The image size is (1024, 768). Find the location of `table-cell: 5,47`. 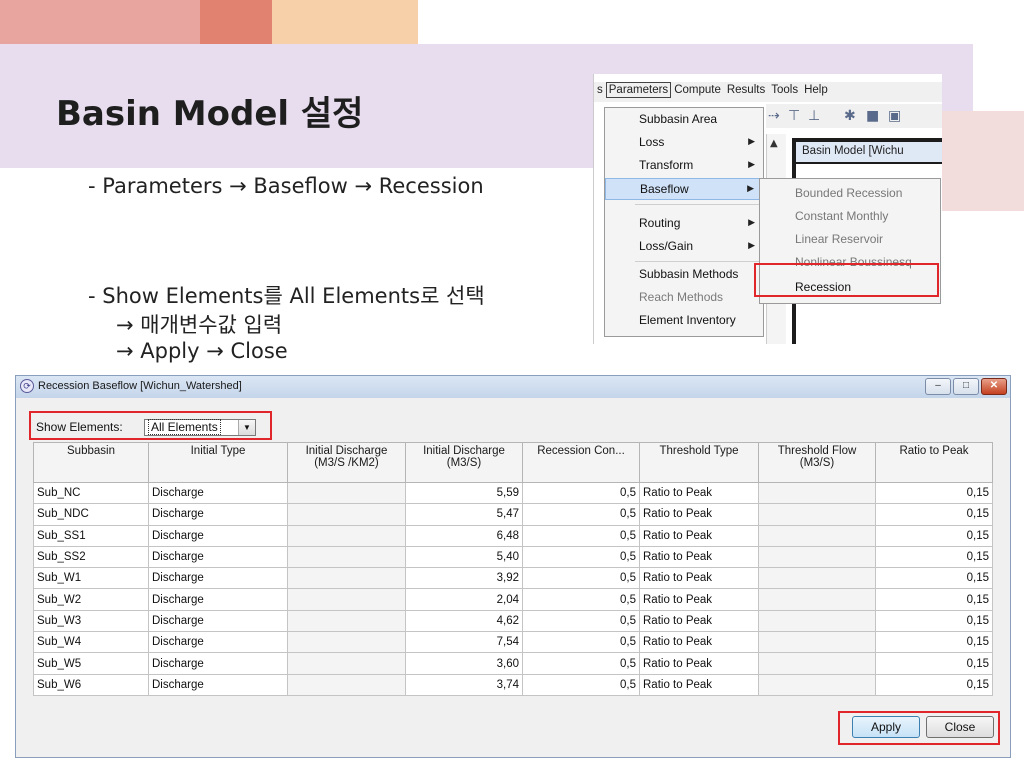

table-cell: 5,47 is located at coordinates (464, 514).